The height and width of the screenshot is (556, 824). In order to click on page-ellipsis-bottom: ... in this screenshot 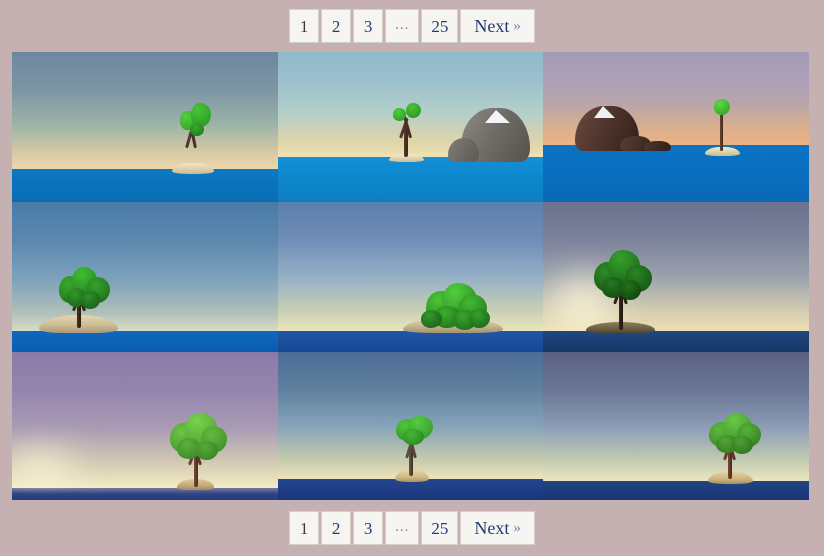, I will do `click(402, 528)`.